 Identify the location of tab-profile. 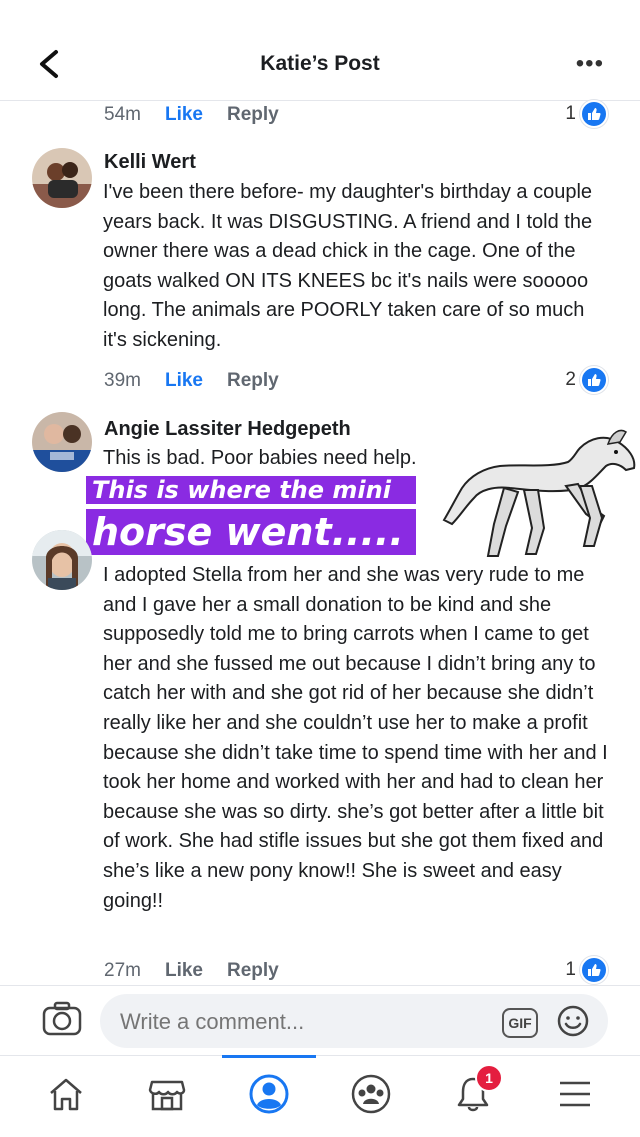
(269, 1094).